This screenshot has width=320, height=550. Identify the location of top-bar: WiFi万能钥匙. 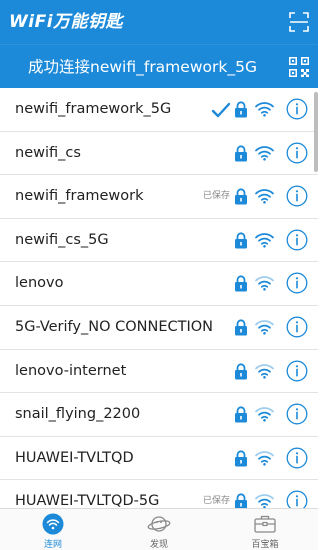
(159, 22).